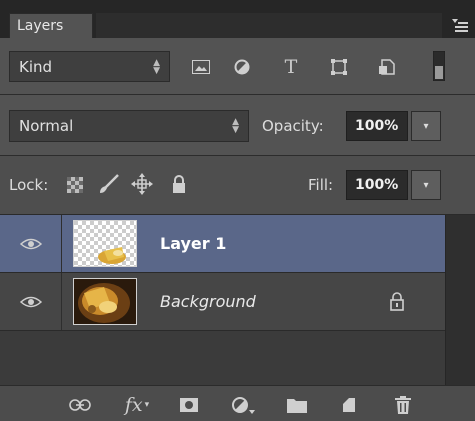 The height and width of the screenshot is (421, 475). Describe the element at coordinates (460, 25) in the screenshot. I see `panel-menu-icon` at that location.